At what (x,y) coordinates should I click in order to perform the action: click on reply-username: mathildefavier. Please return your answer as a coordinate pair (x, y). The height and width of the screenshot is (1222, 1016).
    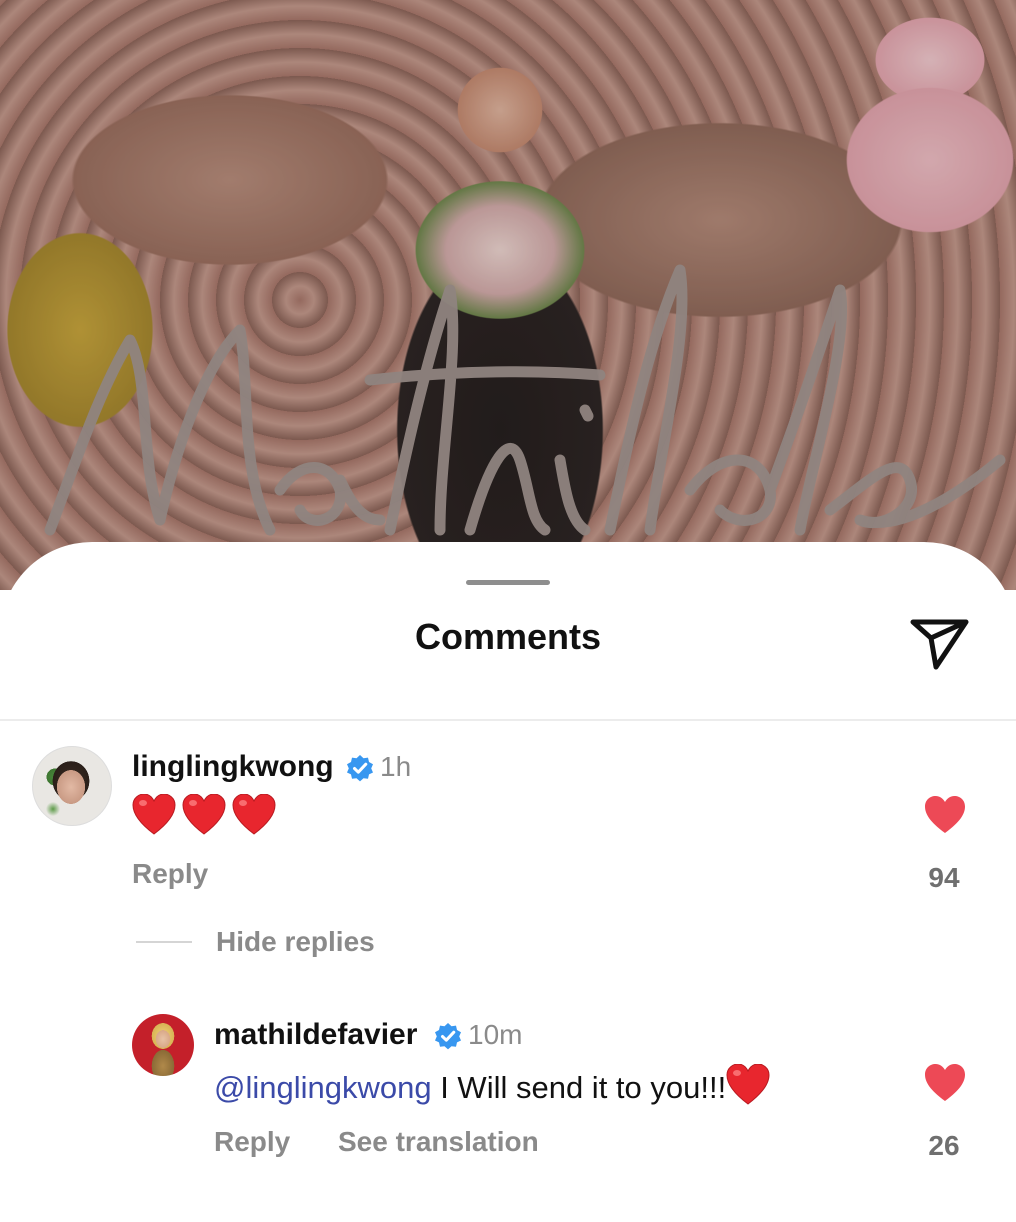
    Looking at the image, I should click on (315, 1035).